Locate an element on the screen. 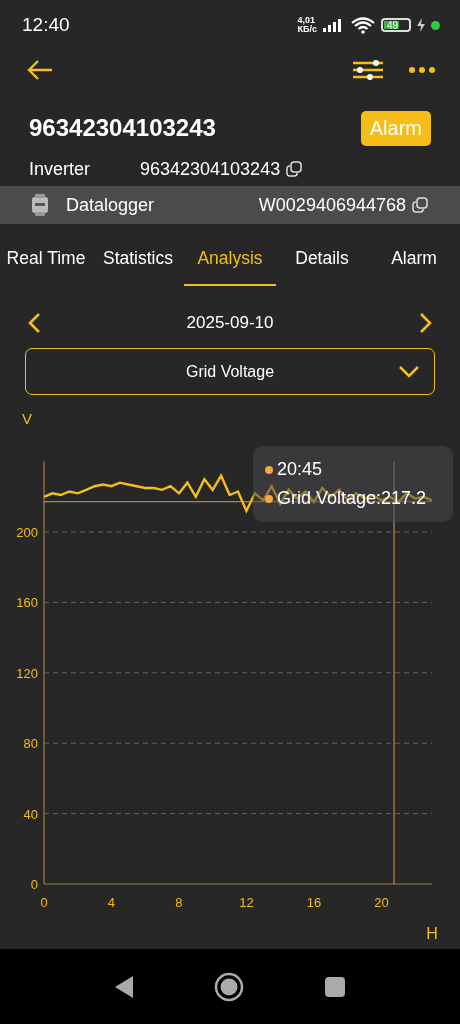  charging-icon is located at coordinates (421, 25).